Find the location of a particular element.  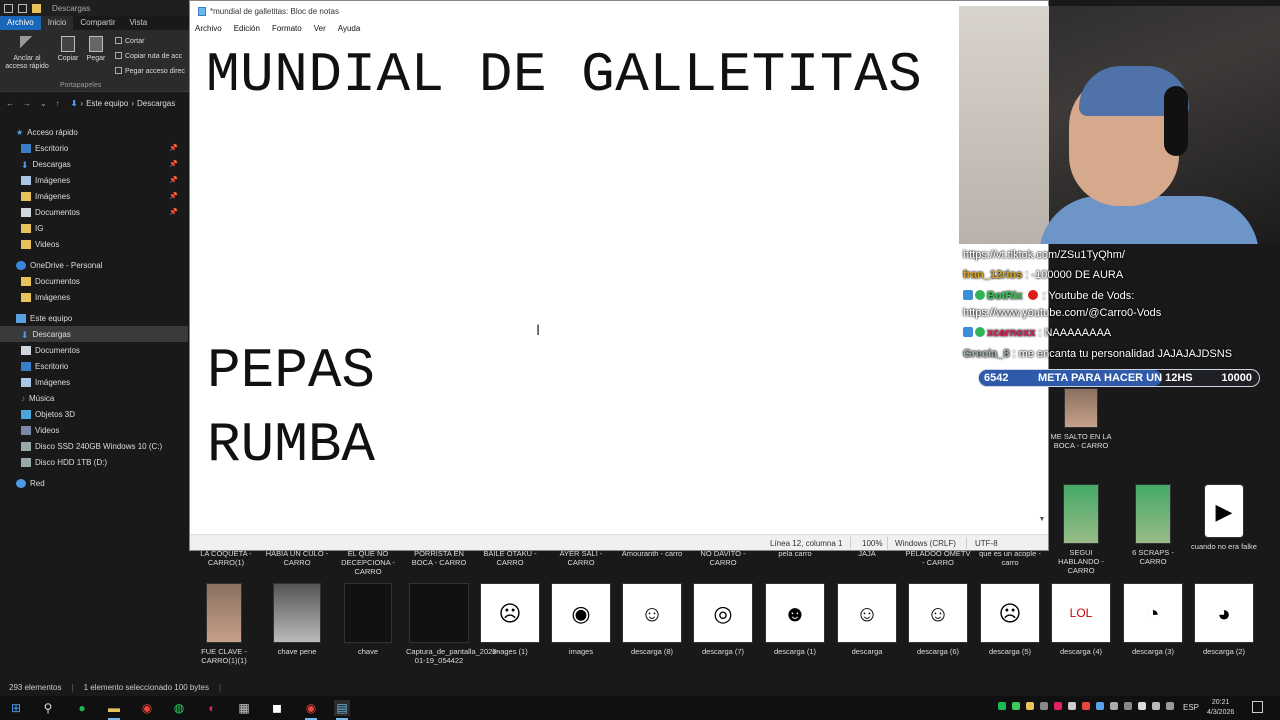

nav-pc-imagenes: Imágenes is located at coordinates (94, 382).